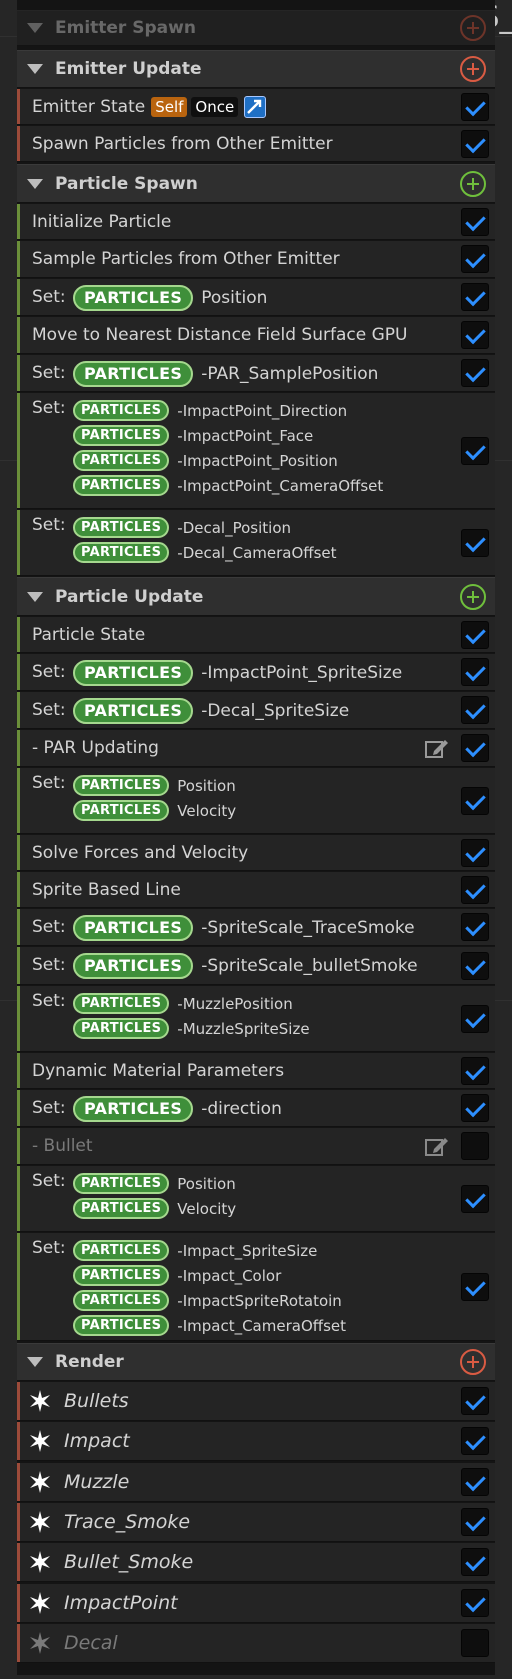  Describe the element at coordinates (256, 69) in the screenshot. I see `section-emitter-update: Emitter Update` at that location.